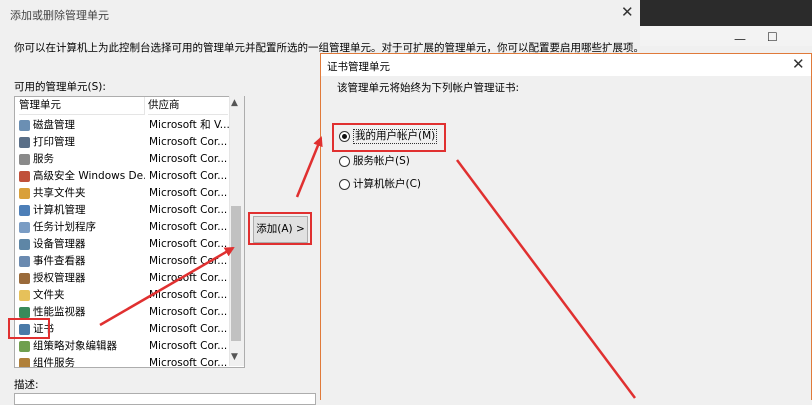 The image size is (812, 405). I want to click on snapin-name: 服务, so click(43, 159).